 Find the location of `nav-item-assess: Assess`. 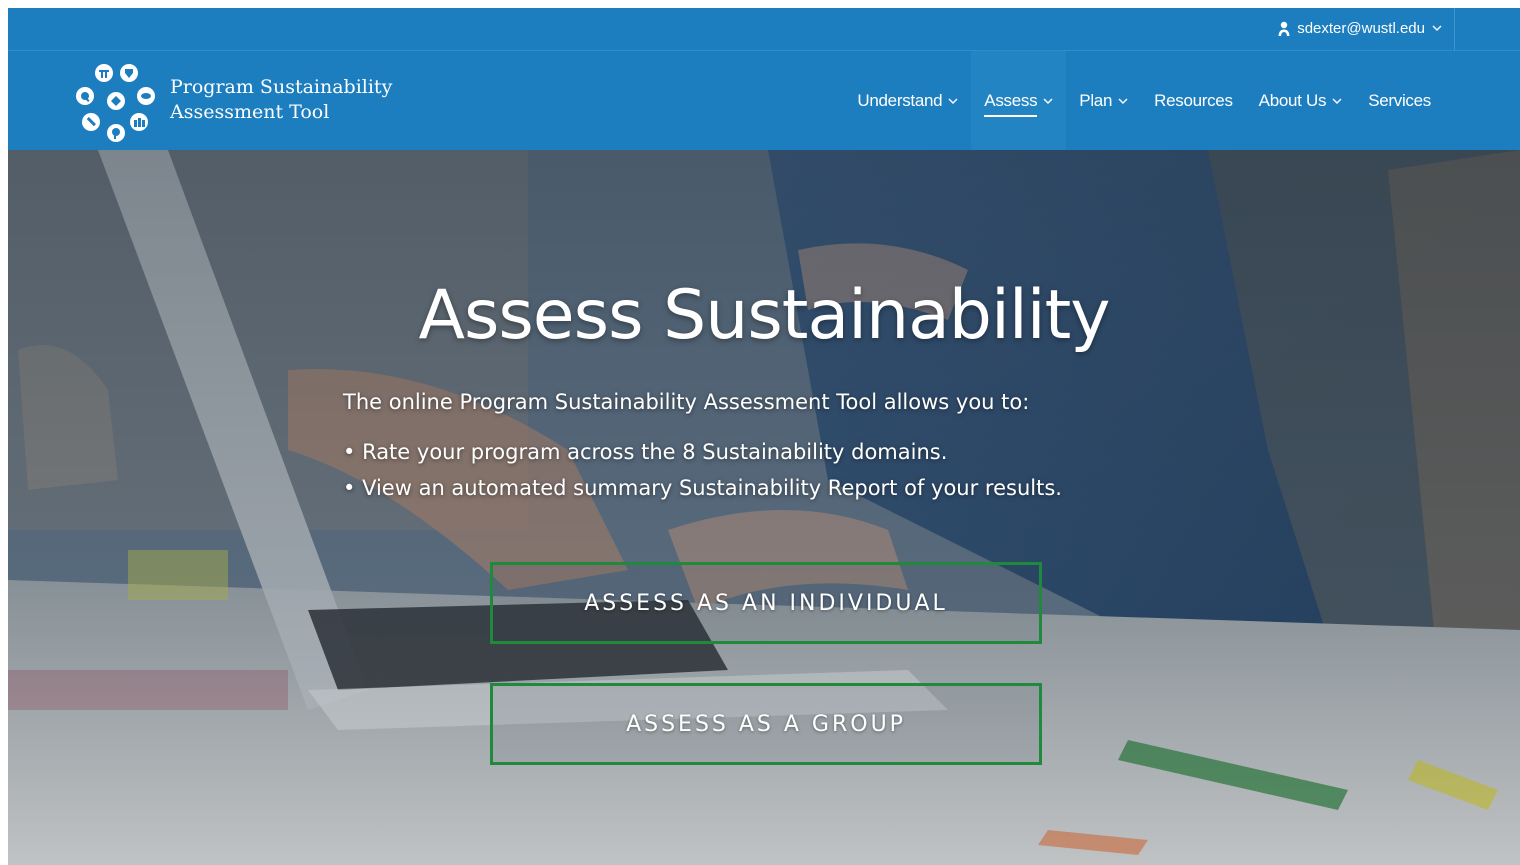

nav-item-assess: Assess is located at coordinates (1019, 100).